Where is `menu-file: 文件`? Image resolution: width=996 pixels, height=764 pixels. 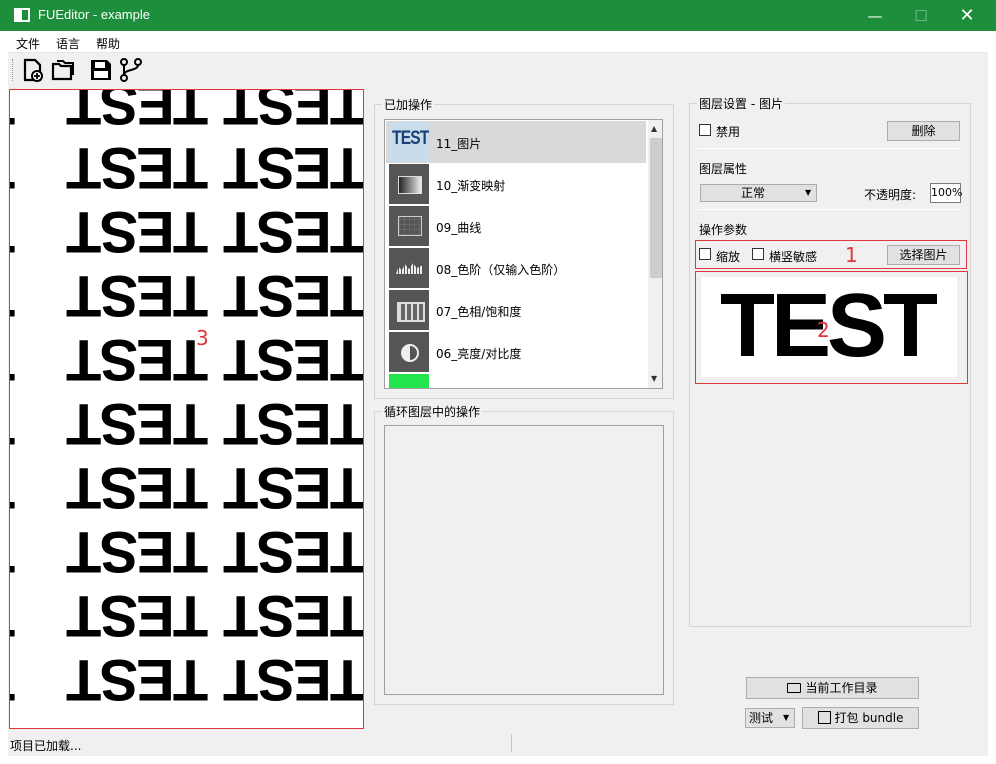
menu-file: 文件 is located at coordinates (28, 43).